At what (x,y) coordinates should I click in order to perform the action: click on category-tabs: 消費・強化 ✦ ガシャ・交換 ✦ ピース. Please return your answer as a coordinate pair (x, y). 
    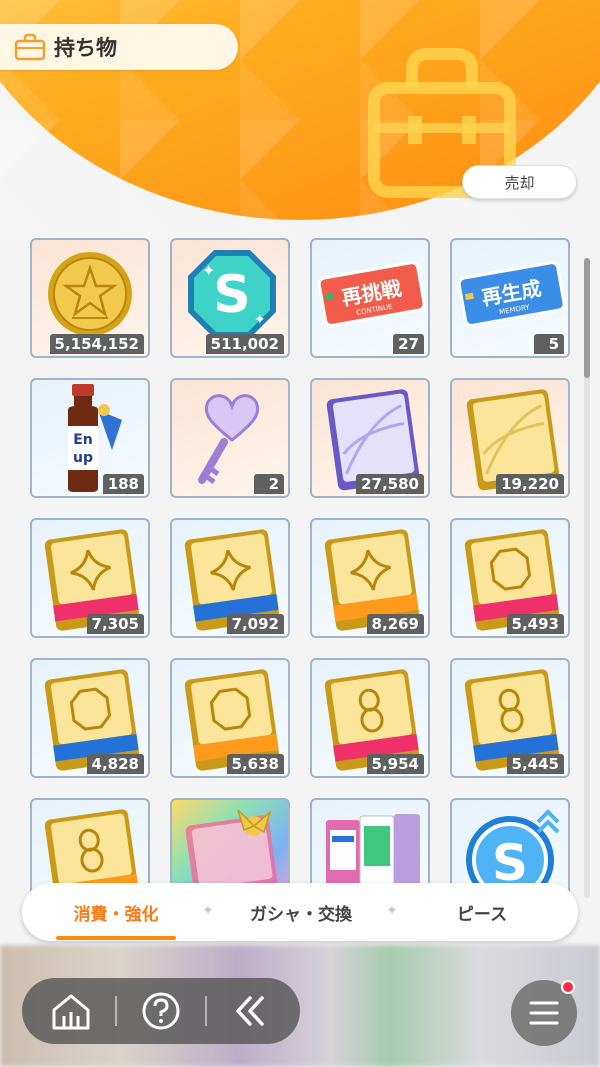
    Looking at the image, I should click on (300, 912).